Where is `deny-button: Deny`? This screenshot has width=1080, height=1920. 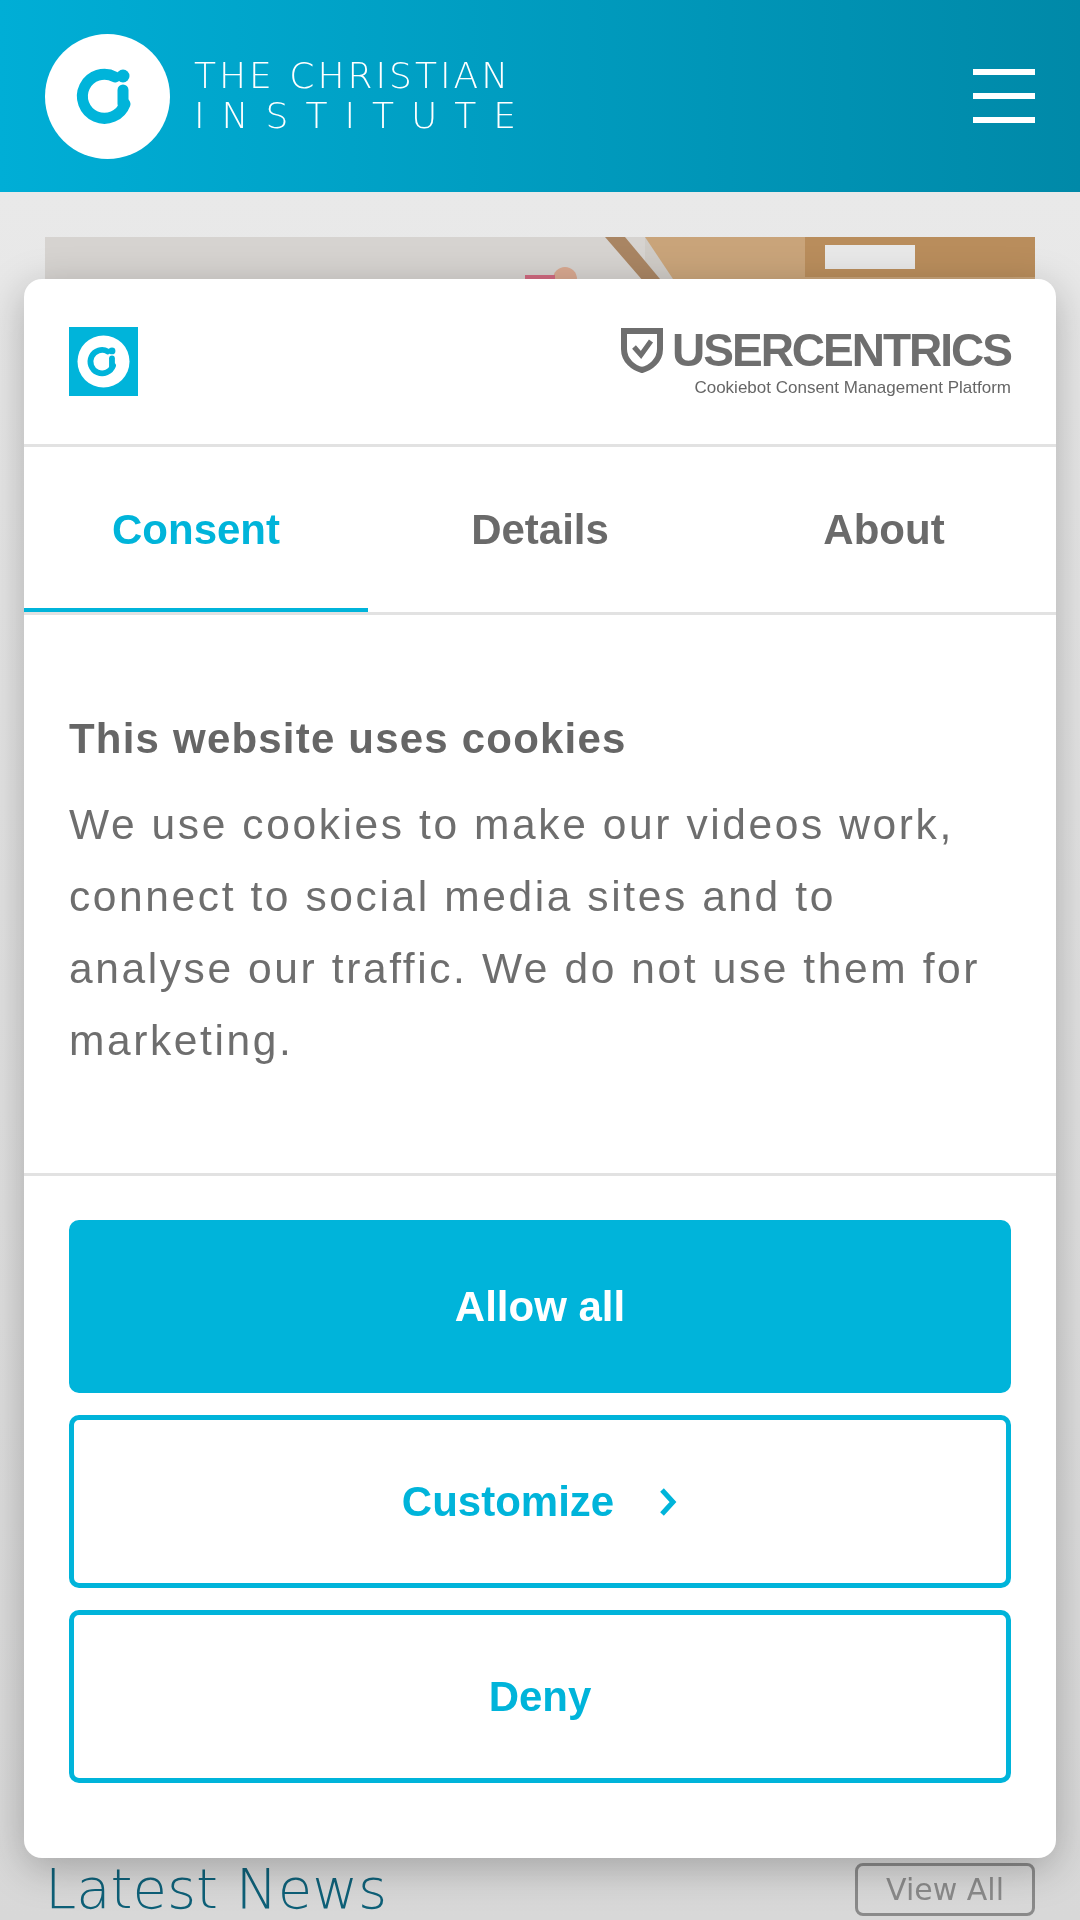 deny-button: Deny is located at coordinates (540, 1696).